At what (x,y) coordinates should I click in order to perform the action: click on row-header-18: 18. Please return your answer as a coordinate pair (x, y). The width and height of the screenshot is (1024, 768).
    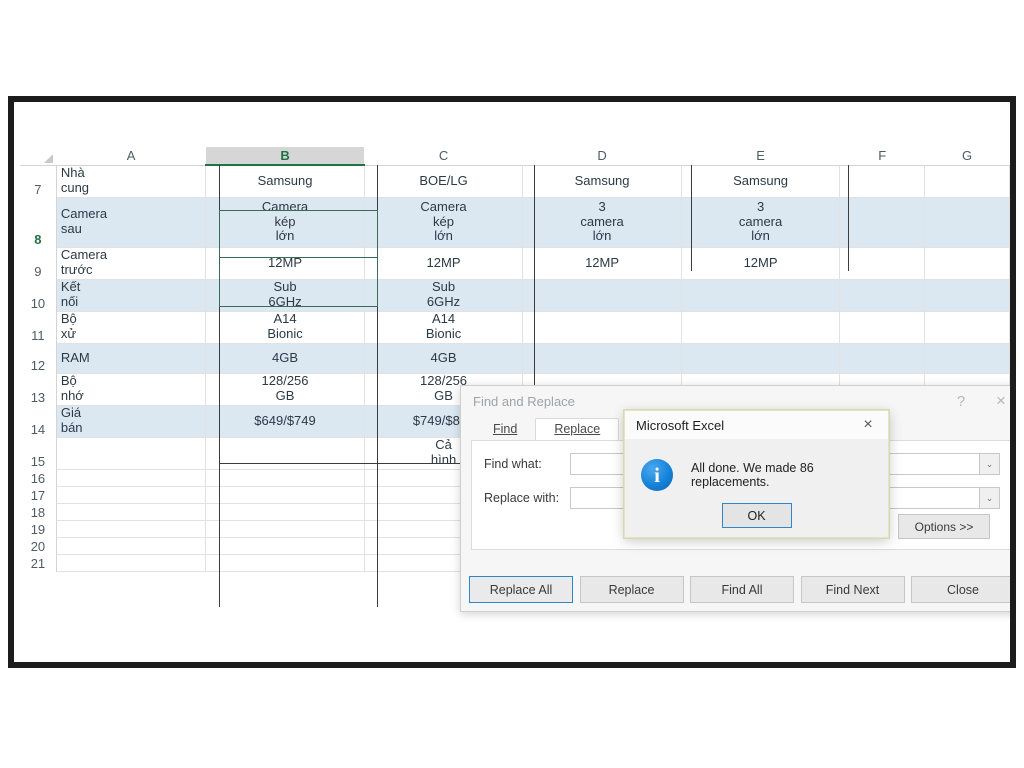
    Looking at the image, I should click on (38, 511).